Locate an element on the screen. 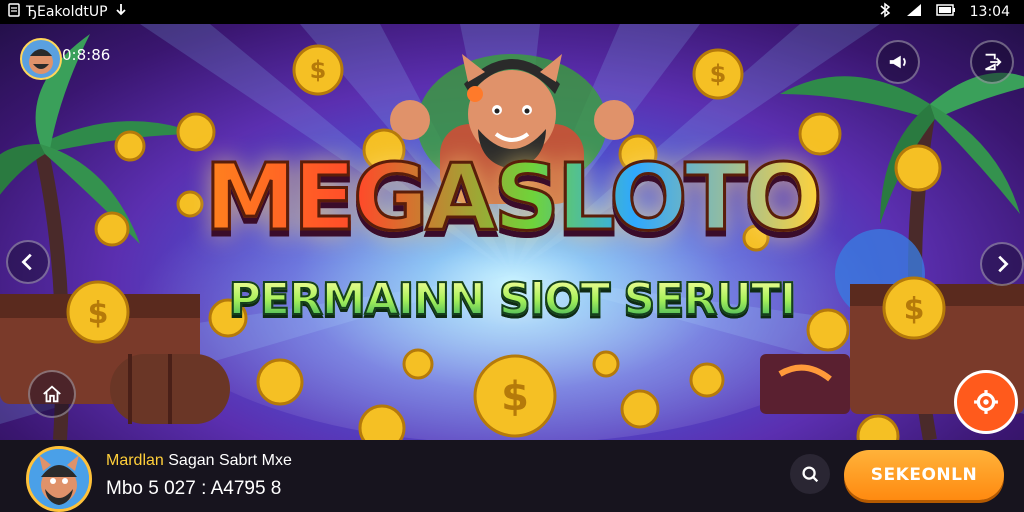 The height and width of the screenshot is (512, 1024). notification-icon is located at coordinates (14, 12).